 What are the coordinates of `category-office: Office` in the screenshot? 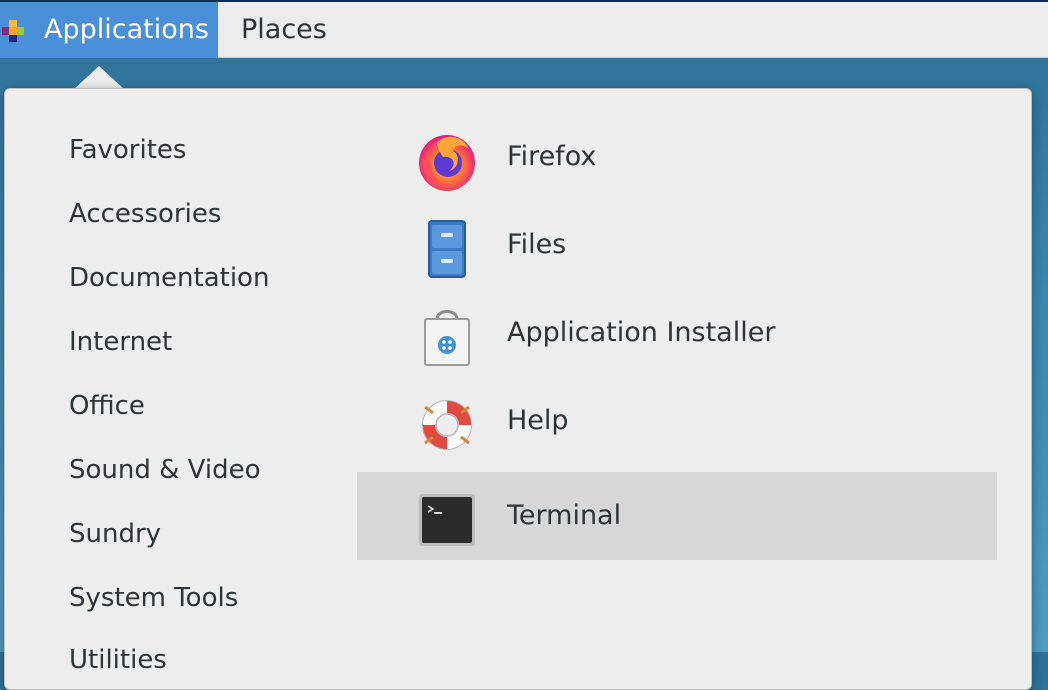 It's located at (107, 406).